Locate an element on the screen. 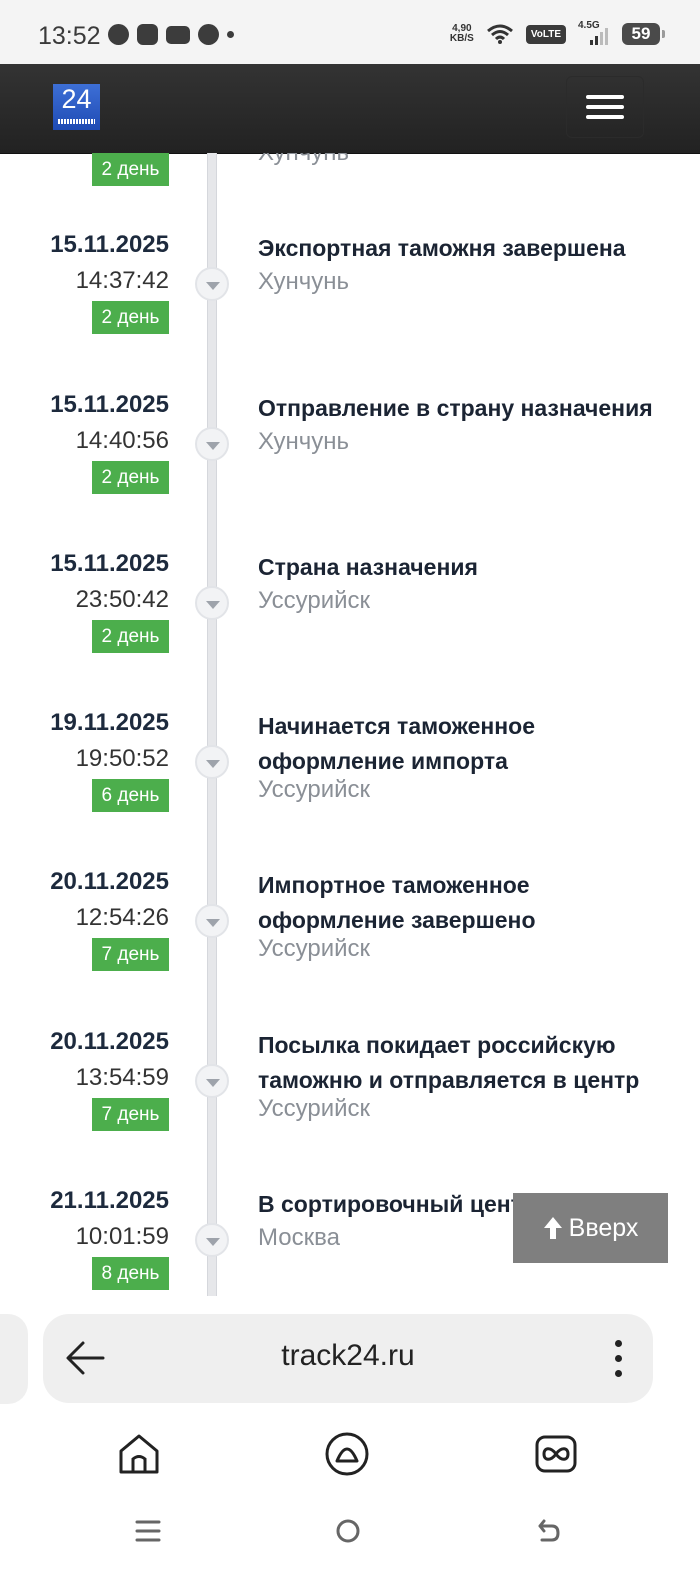 Image resolution: width=700 pixels, height=1579 pixels. day-badge: 8 день is located at coordinates (130, 1273).